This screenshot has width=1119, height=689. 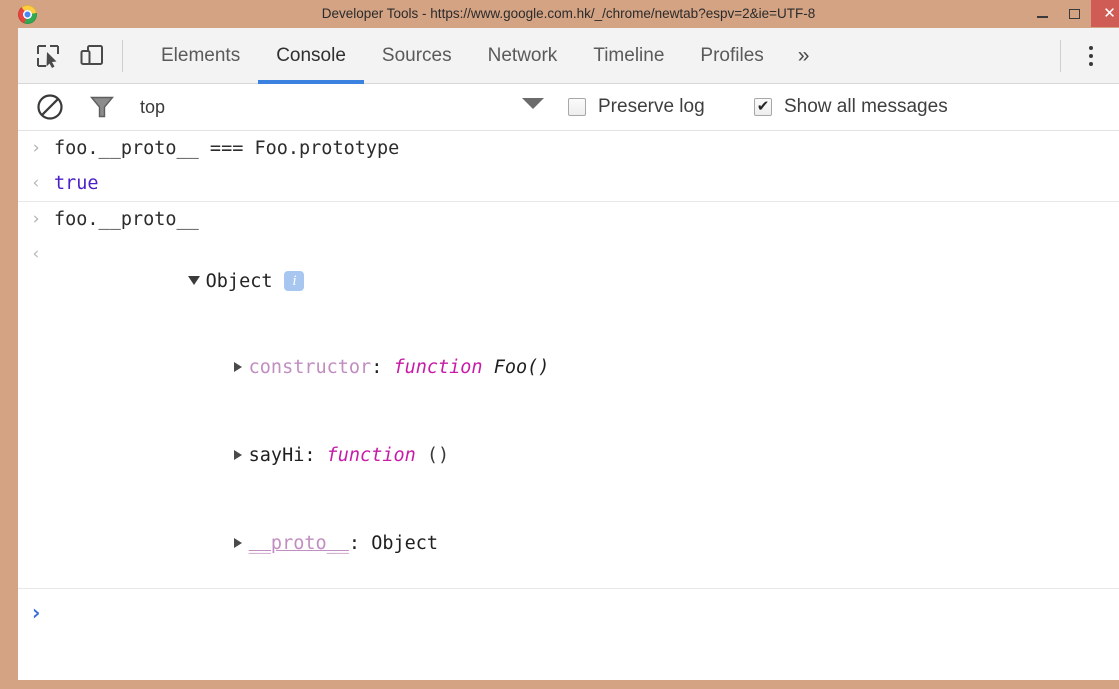 I want to click on property-key: __proto__, so click(x=298, y=543).